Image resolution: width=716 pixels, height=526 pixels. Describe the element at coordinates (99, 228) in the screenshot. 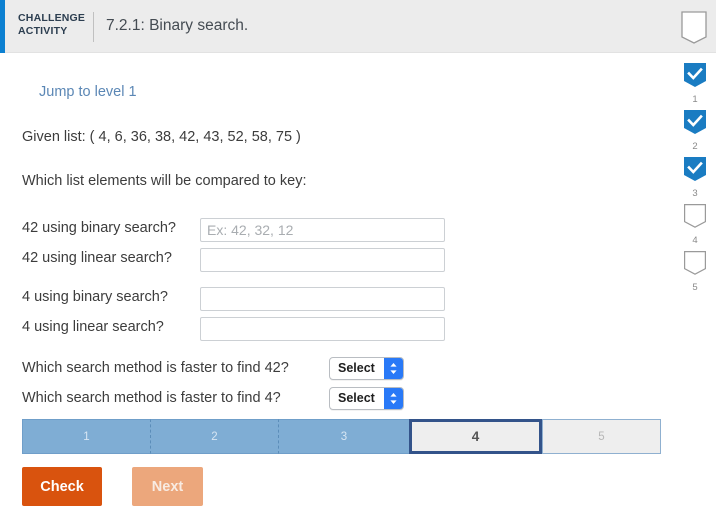

I see `question-label: 42 using binary search?` at that location.